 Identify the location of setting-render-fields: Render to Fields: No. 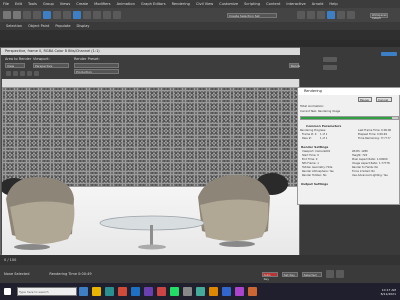
(365, 167).